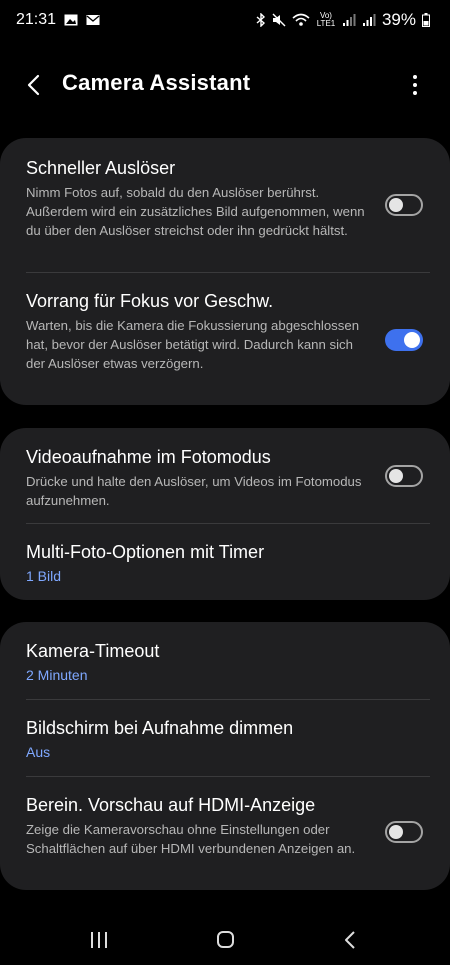  I want to click on bluetooth-icon, so click(260, 20).